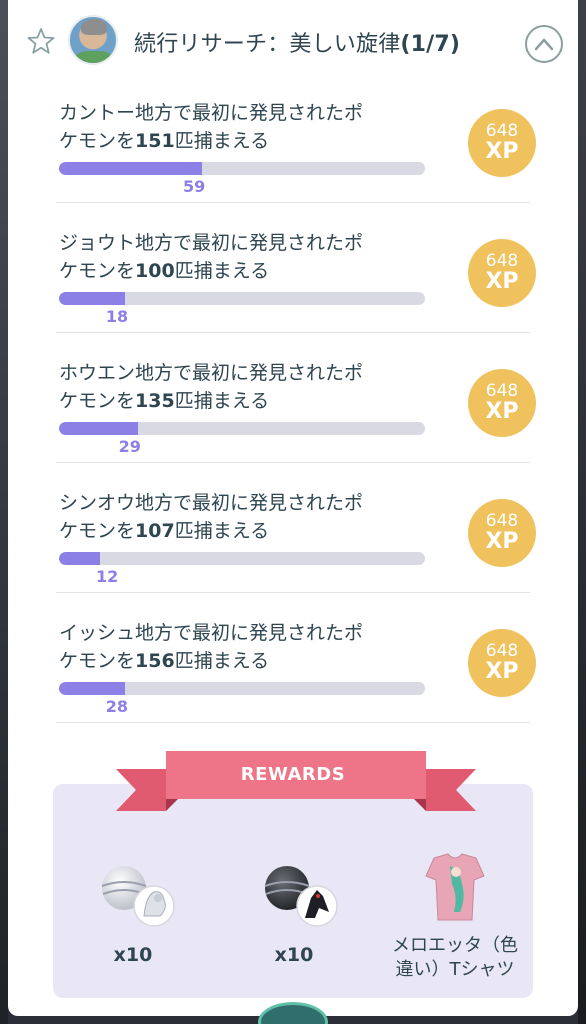 The height and width of the screenshot is (1024, 586). I want to click on professor-avatar, so click(93, 40).